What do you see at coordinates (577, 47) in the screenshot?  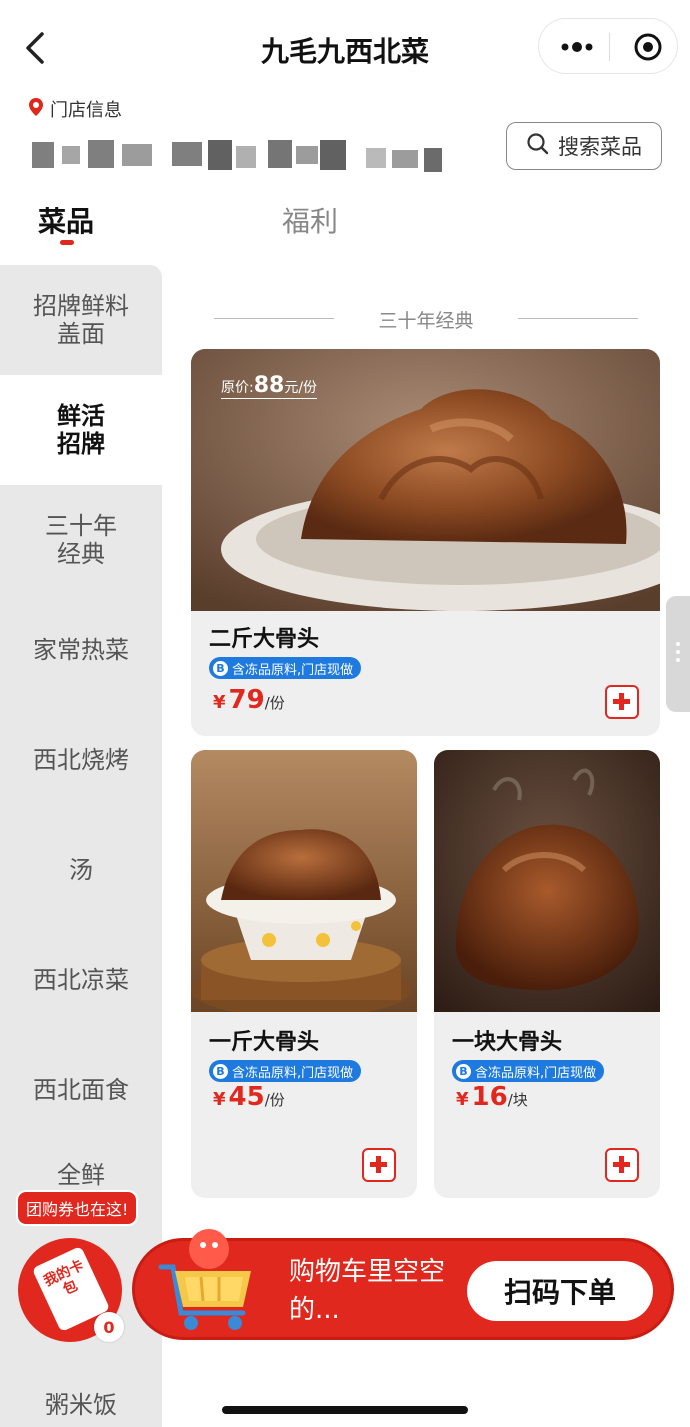 I see `more-icon` at bounding box center [577, 47].